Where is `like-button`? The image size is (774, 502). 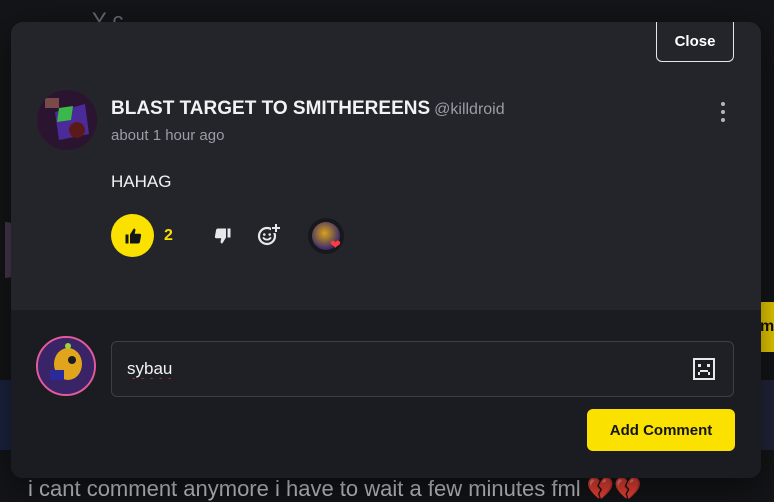
like-button is located at coordinates (132, 235).